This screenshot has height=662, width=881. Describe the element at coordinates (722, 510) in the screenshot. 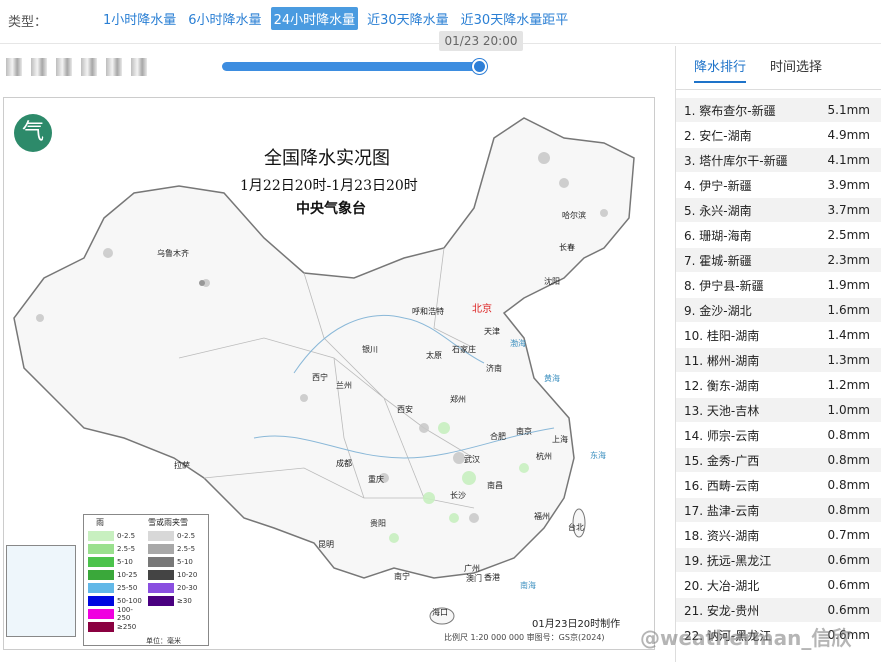

I see `ranking-station: 17. 盐津-云南` at that location.